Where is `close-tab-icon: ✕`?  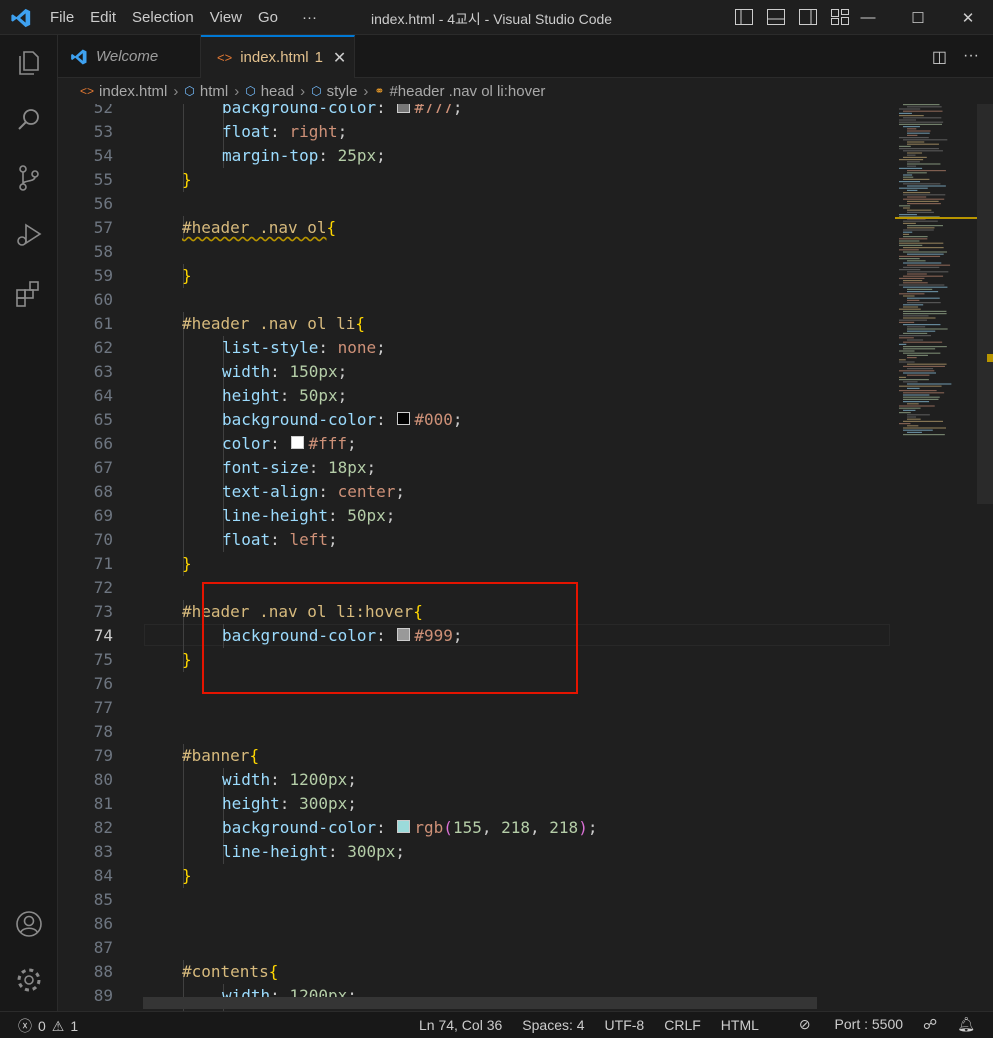
close-tab-icon: ✕ is located at coordinates (339, 58).